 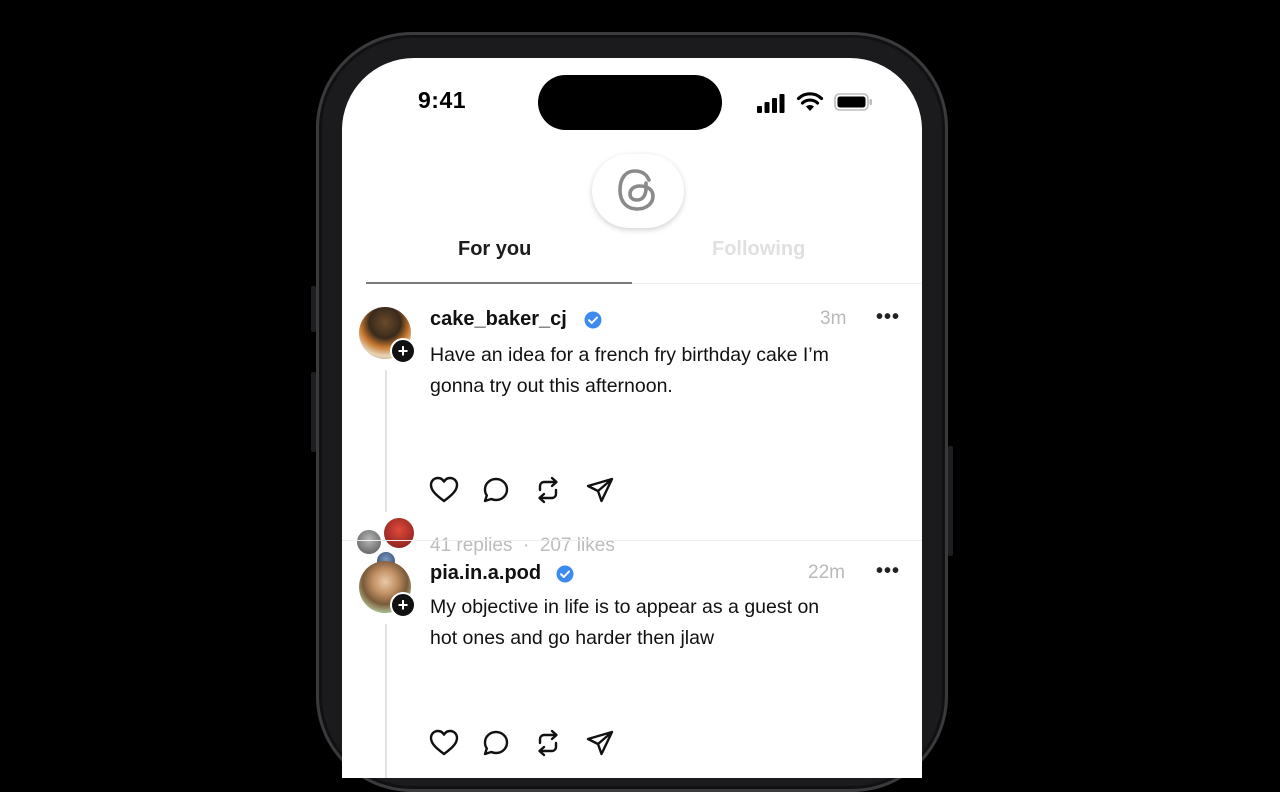 What do you see at coordinates (833, 318) in the screenshot?
I see `post-time: 3m` at bounding box center [833, 318].